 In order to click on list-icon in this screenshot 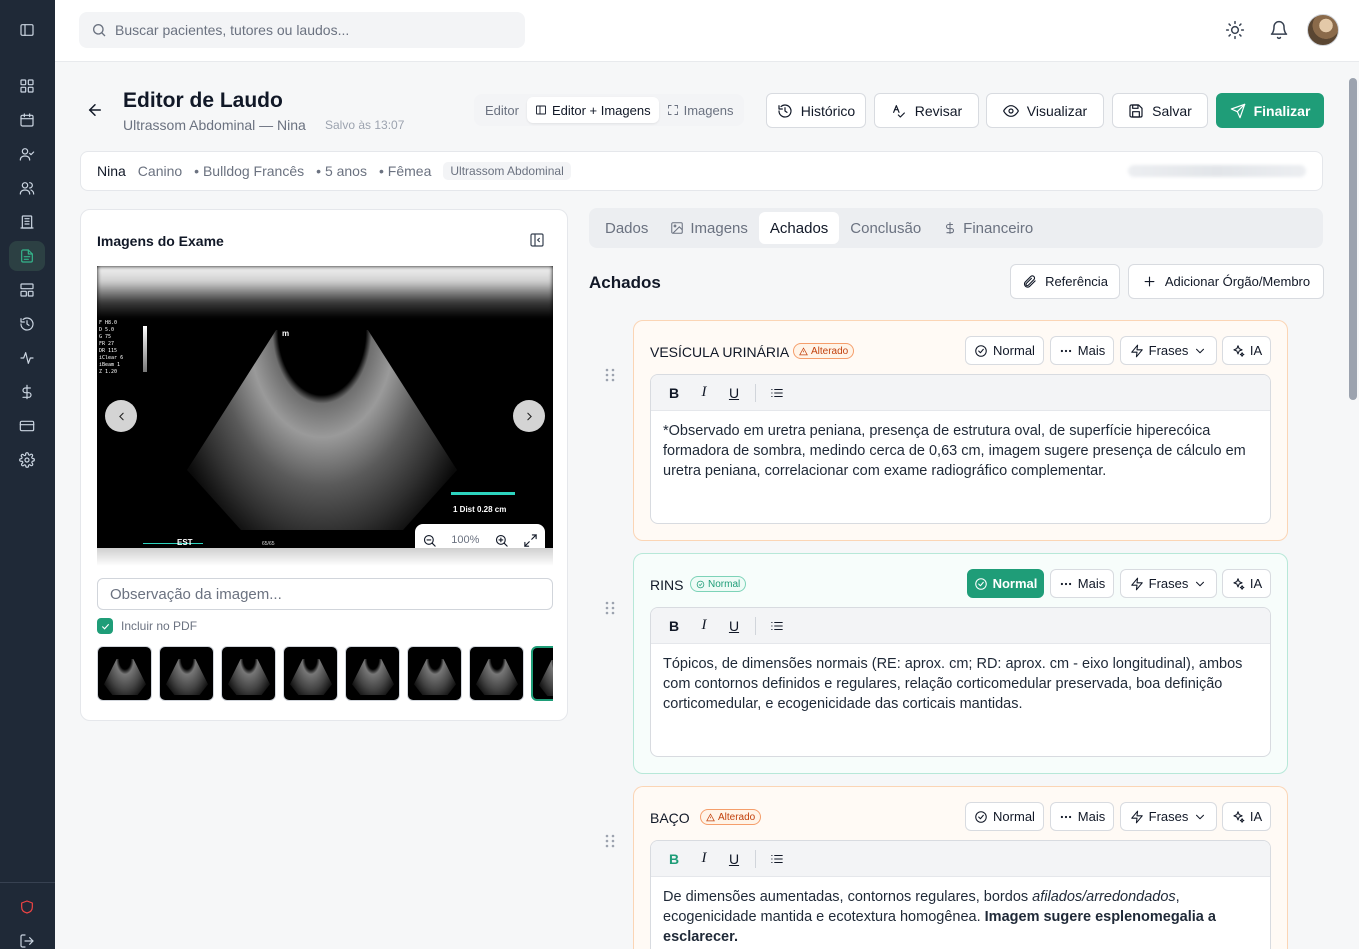, I will do `click(777, 858)`.